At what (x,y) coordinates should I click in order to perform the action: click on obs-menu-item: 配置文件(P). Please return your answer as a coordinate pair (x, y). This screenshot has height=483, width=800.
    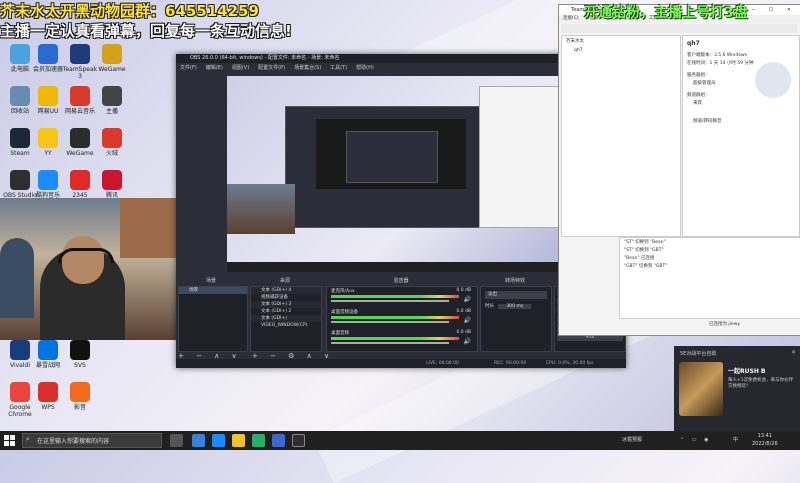
    Looking at the image, I should click on (271, 68).